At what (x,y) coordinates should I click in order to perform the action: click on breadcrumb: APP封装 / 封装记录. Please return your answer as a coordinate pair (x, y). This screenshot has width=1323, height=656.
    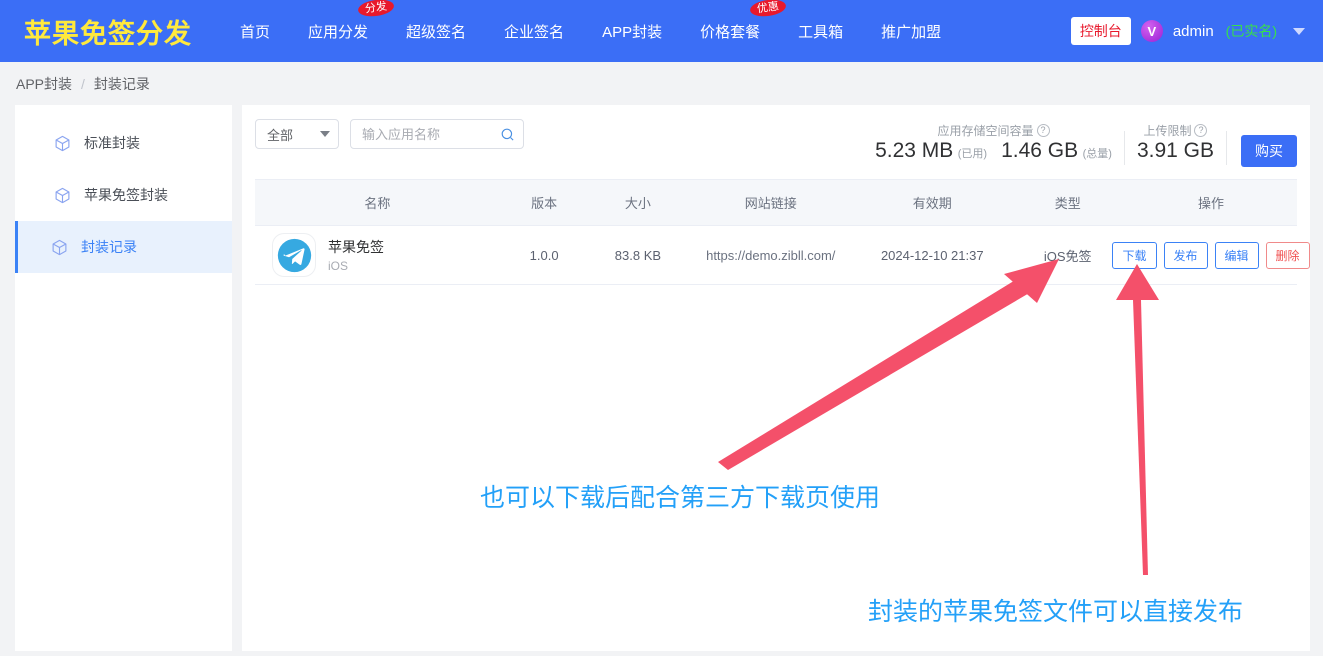
    Looking at the image, I should click on (661, 83).